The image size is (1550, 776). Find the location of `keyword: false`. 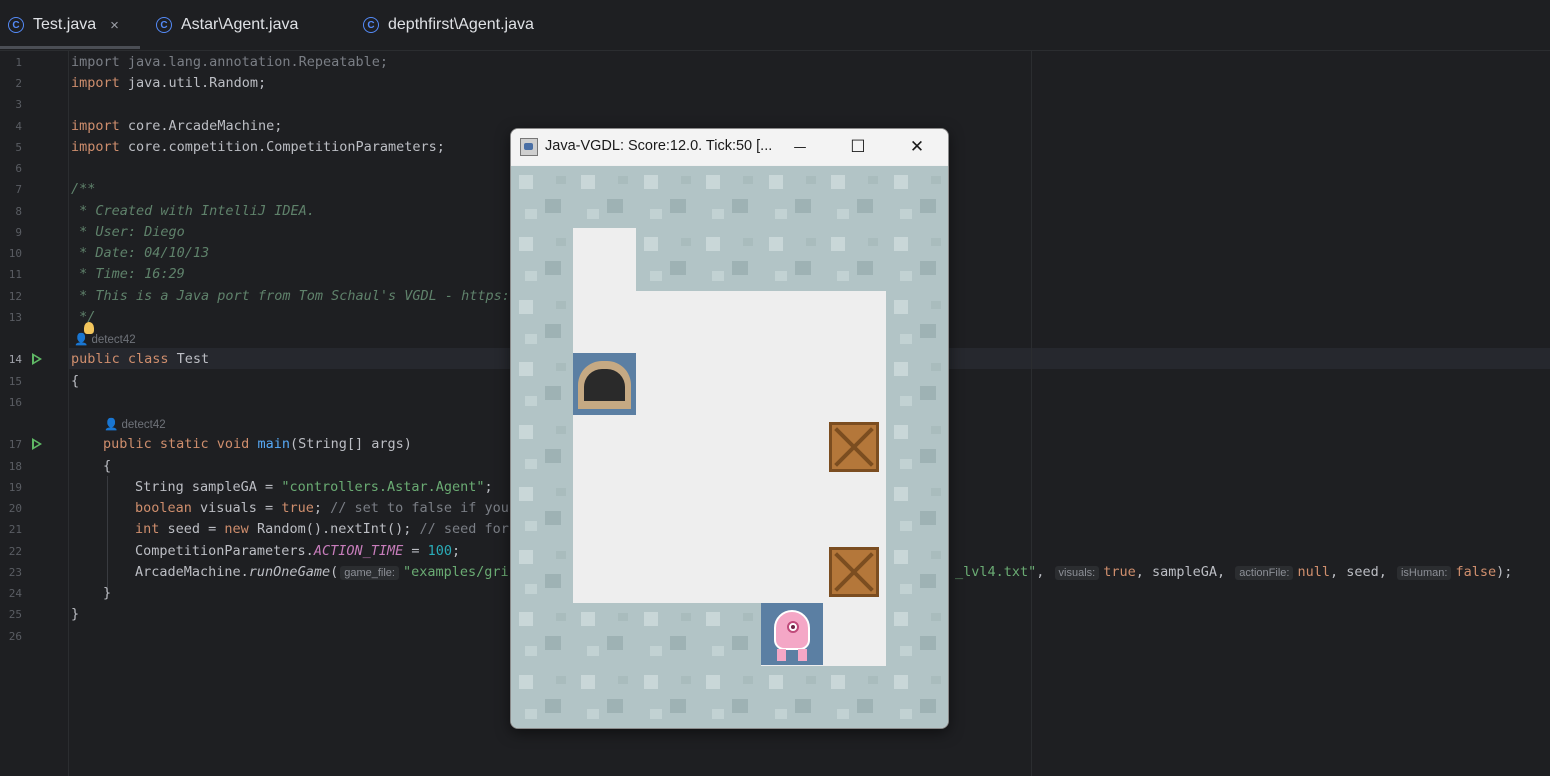

keyword: false is located at coordinates (1476, 572).